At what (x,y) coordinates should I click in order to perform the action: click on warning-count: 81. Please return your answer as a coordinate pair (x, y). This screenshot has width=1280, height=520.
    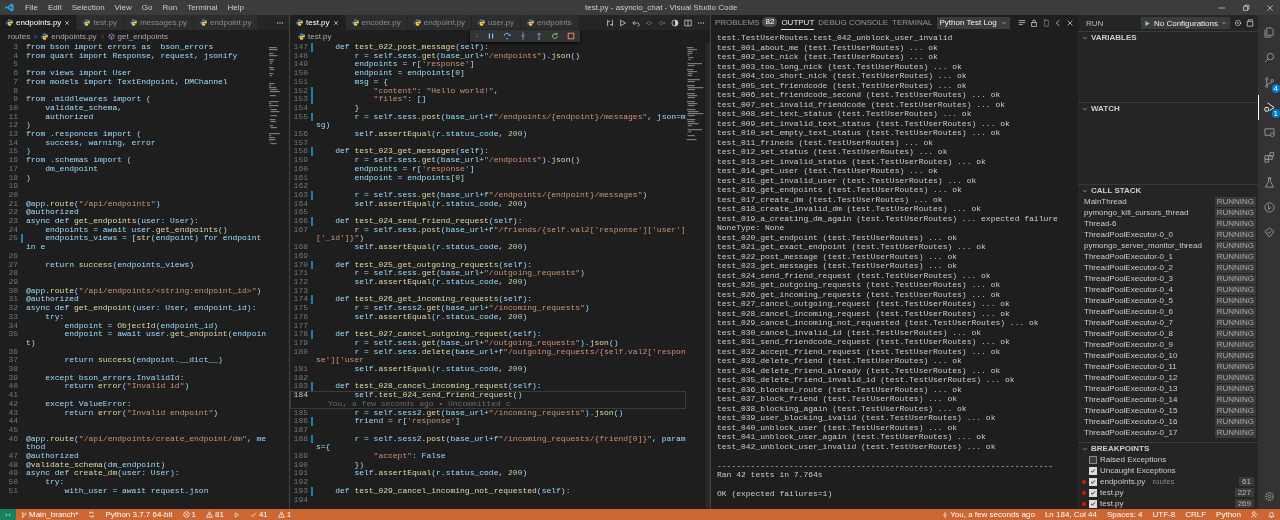
    Looking at the image, I should click on (215, 514).